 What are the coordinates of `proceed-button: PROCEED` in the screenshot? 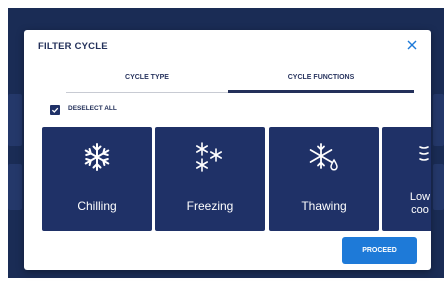 It's located at (379, 250).